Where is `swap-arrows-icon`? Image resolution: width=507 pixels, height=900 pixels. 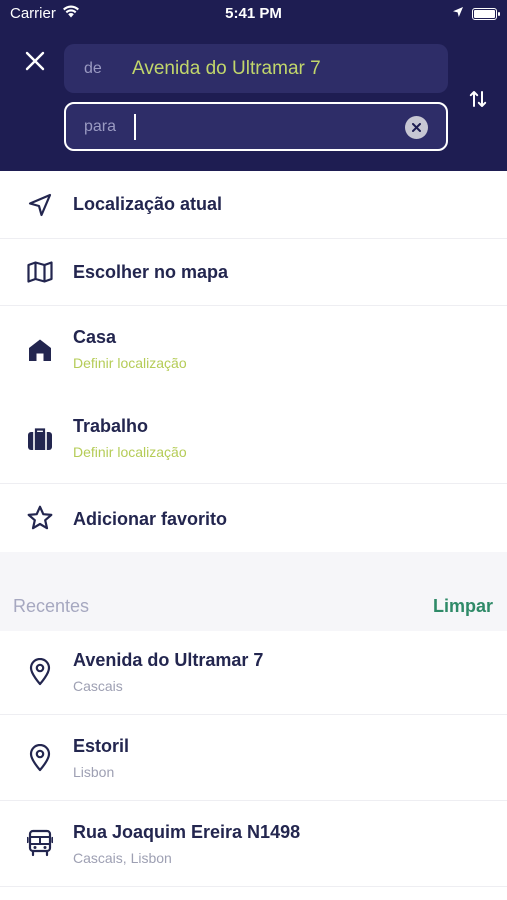
swap-arrows-icon is located at coordinates (478, 99).